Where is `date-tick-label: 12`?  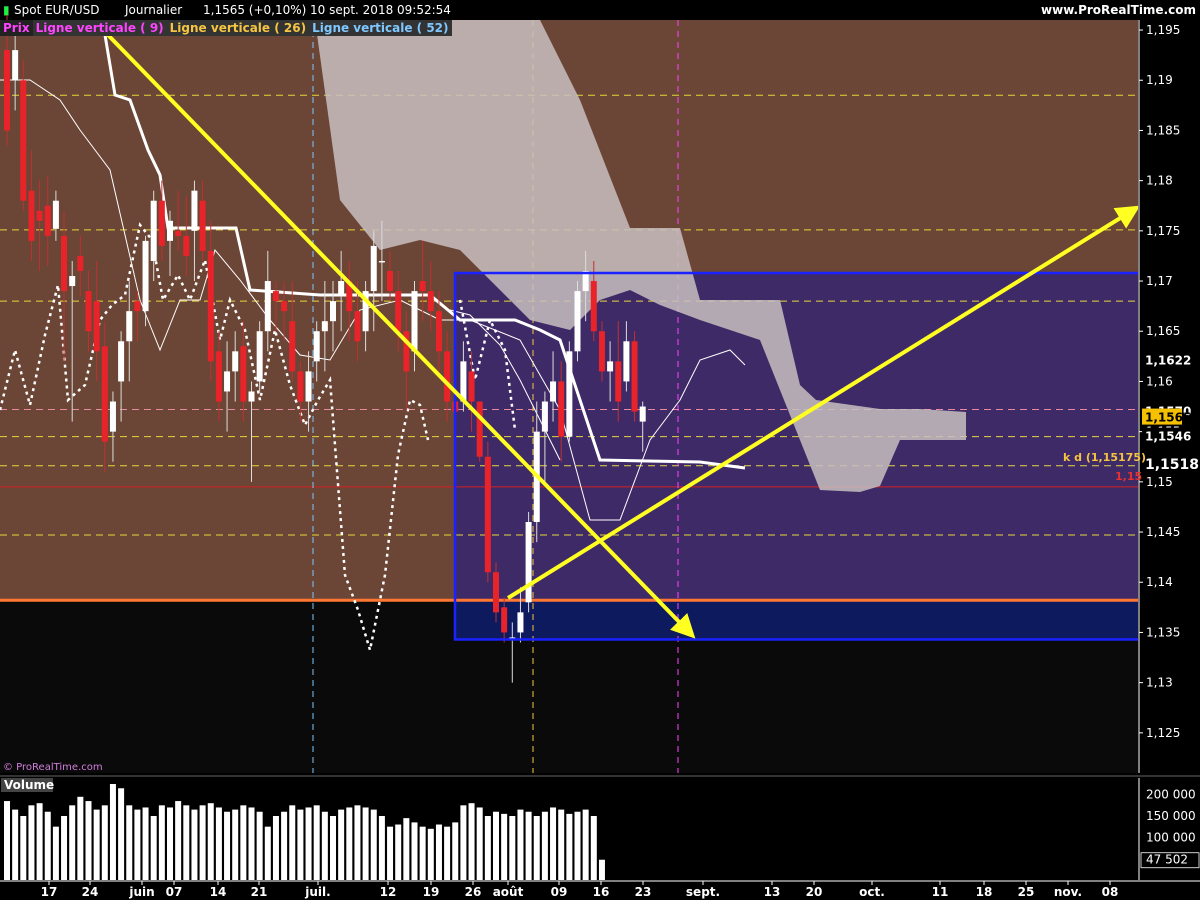 date-tick-label: 12 is located at coordinates (388, 892).